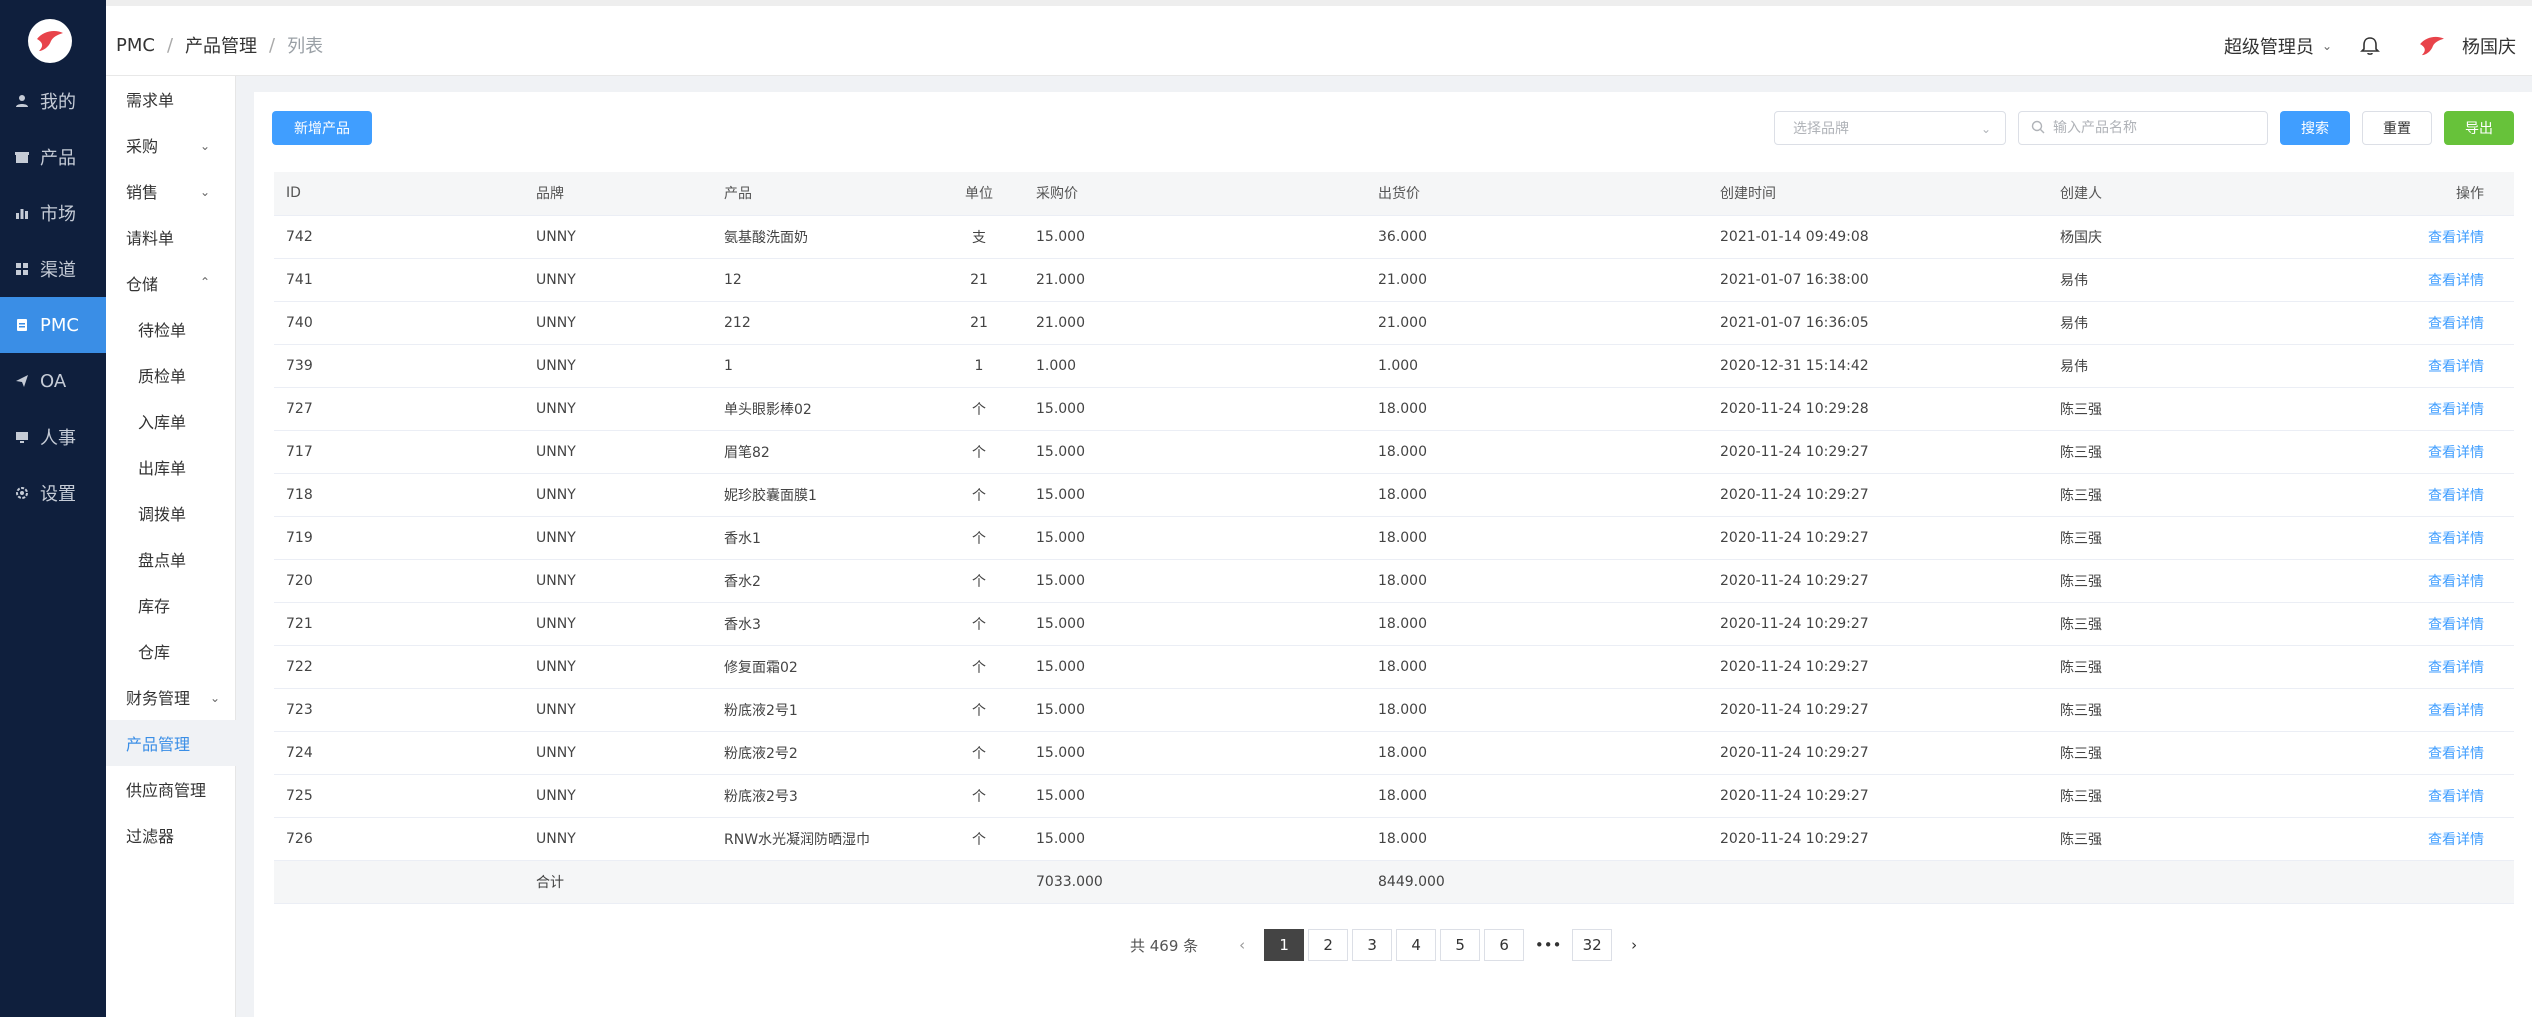 The image size is (2532, 1017). What do you see at coordinates (399, 882) in the screenshot?
I see `summary-cell` at bounding box center [399, 882].